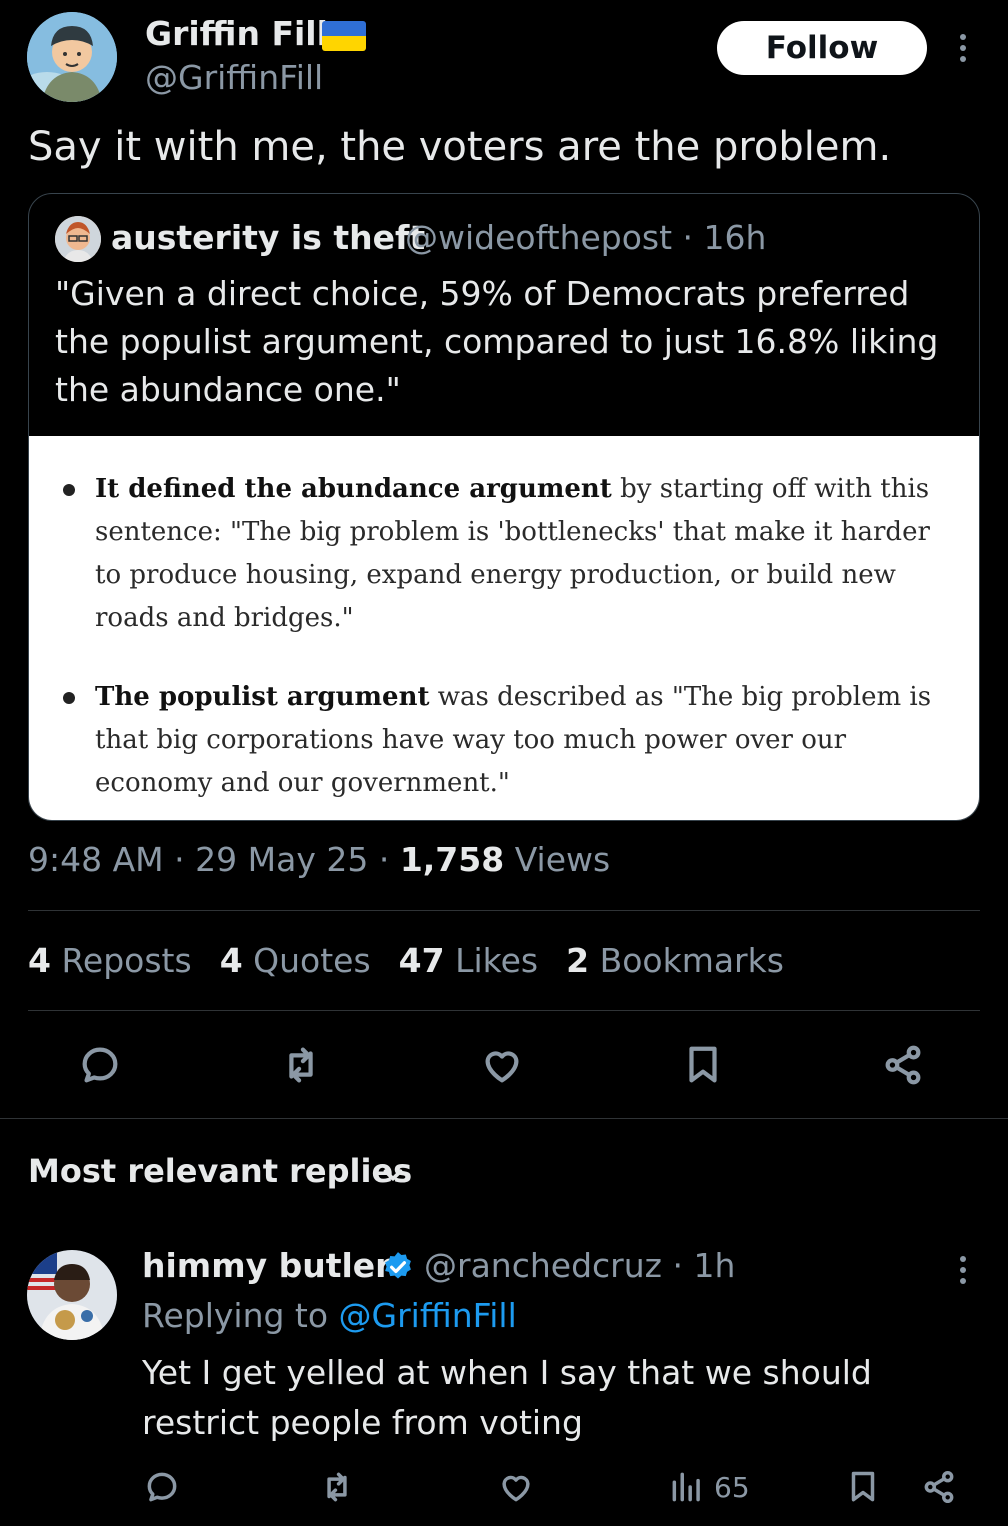 The image size is (1008, 1526). What do you see at coordinates (732, 1487) in the screenshot?
I see `reply-views-count: 65` at bounding box center [732, 1487].